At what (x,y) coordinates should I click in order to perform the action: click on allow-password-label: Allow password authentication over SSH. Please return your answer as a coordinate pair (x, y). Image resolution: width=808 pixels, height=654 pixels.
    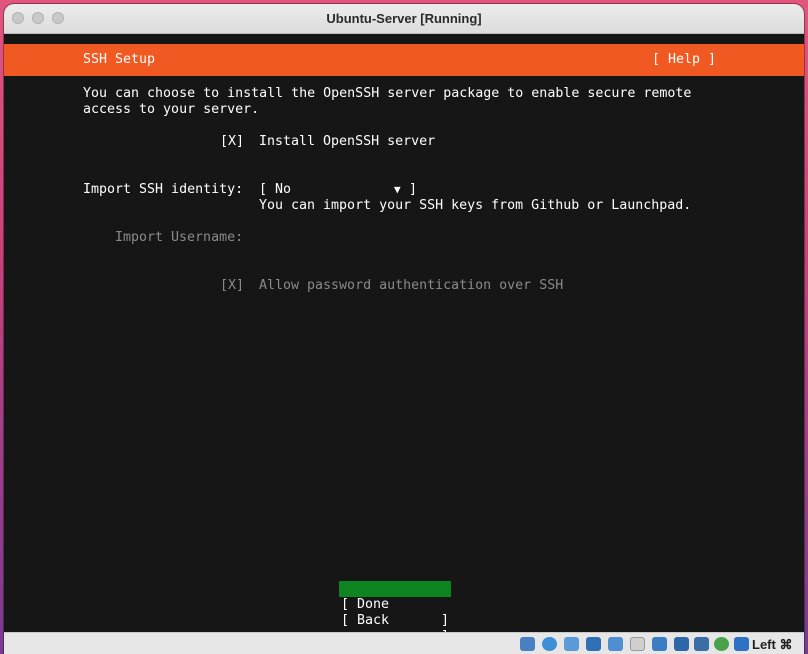
    Looking at the image, I should click on (411, 285).